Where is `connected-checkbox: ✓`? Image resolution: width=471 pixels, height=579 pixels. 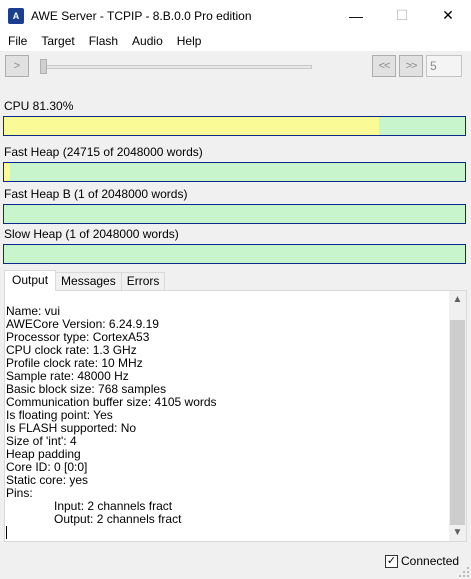 connected-checkbox: ✓ is located at coordinates (391, 561).